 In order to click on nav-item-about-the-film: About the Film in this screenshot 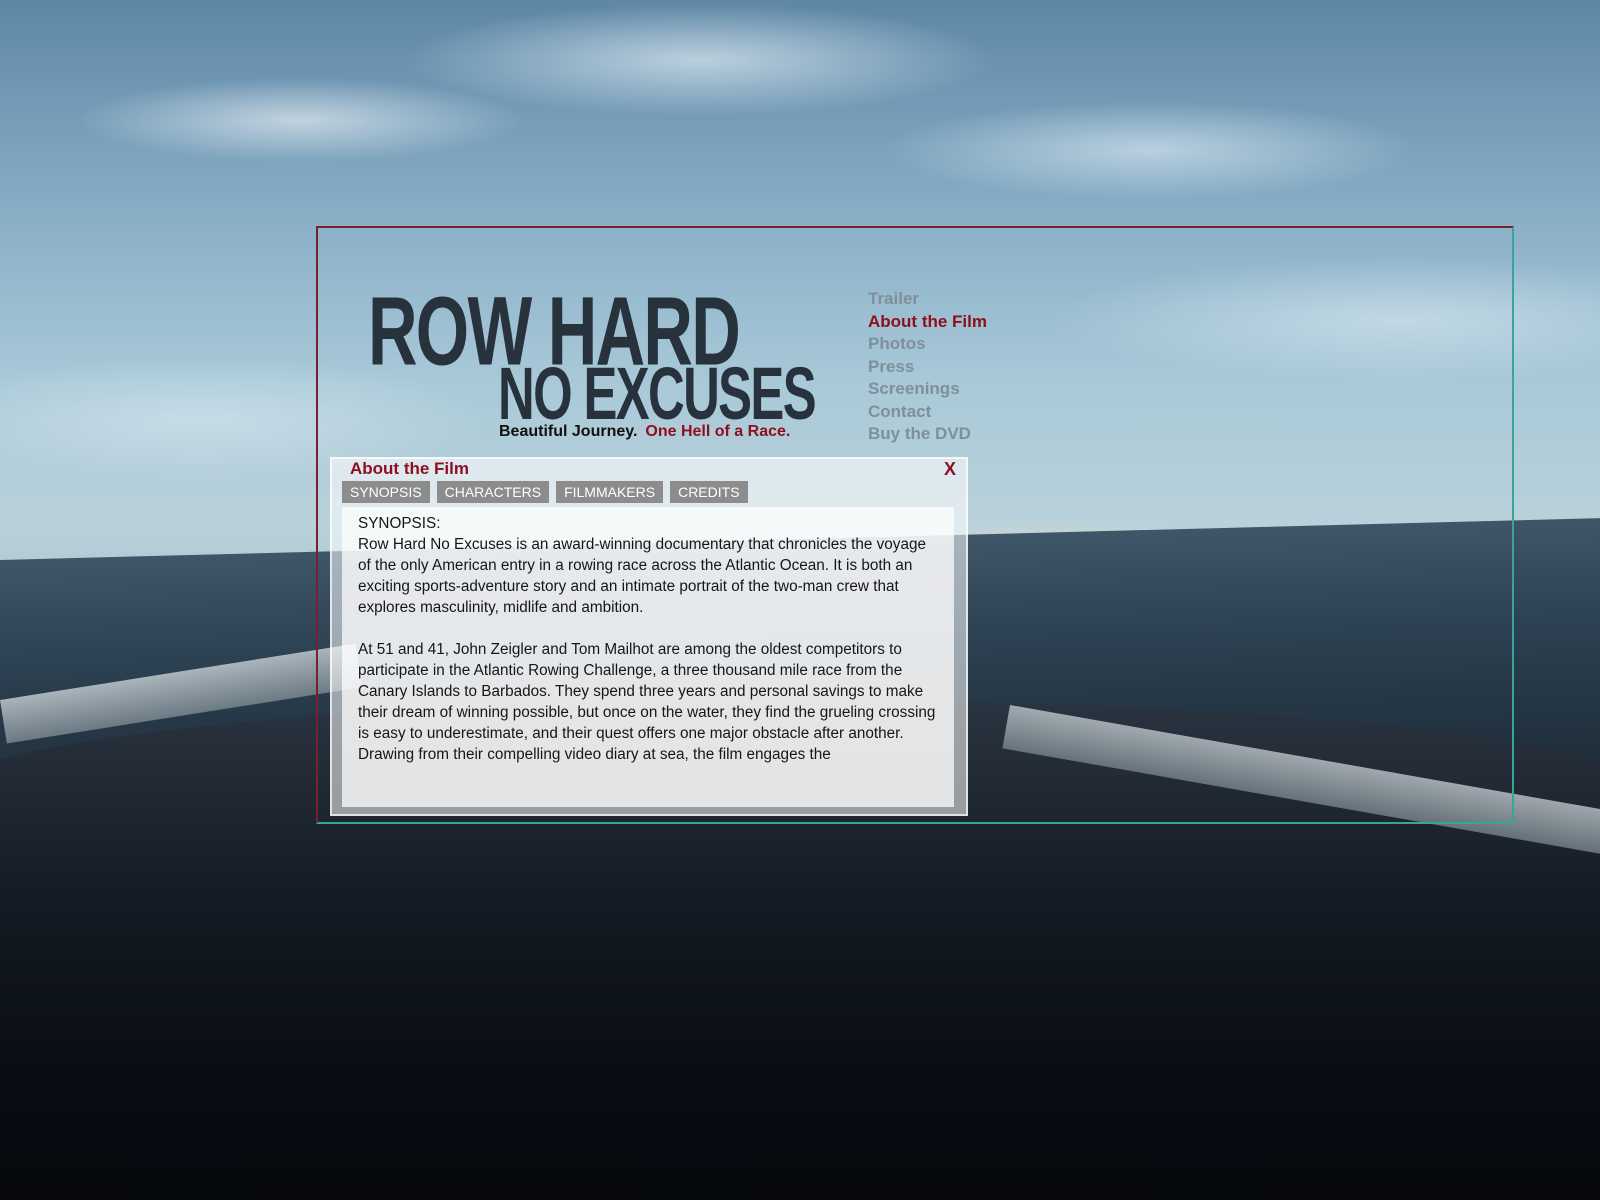, I will do `click(927, 322)`.